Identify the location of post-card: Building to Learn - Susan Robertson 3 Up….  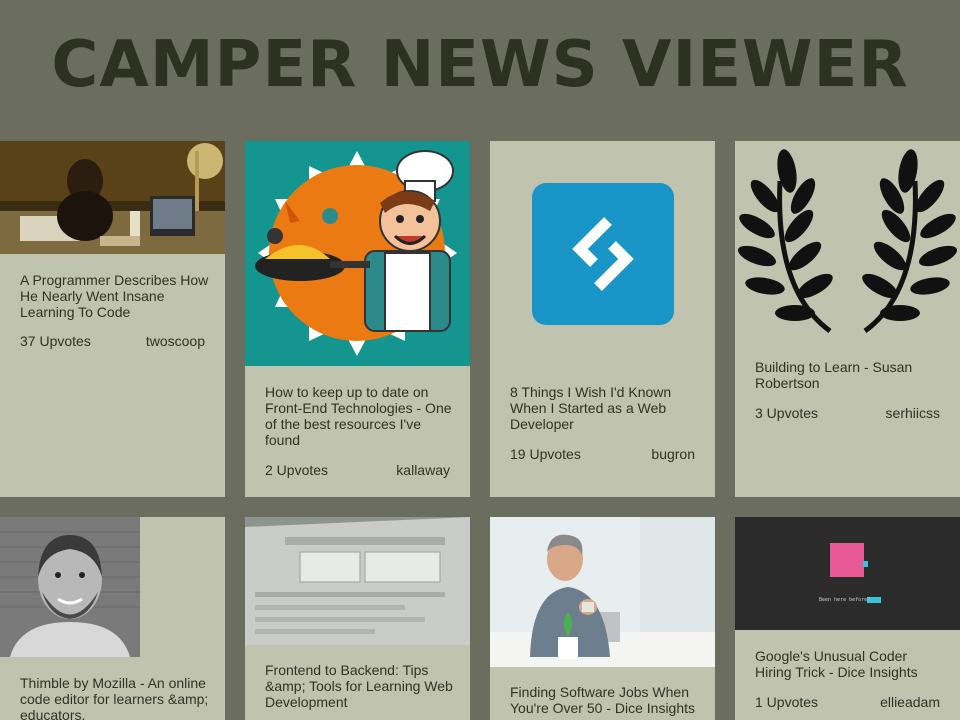
(847, 319).